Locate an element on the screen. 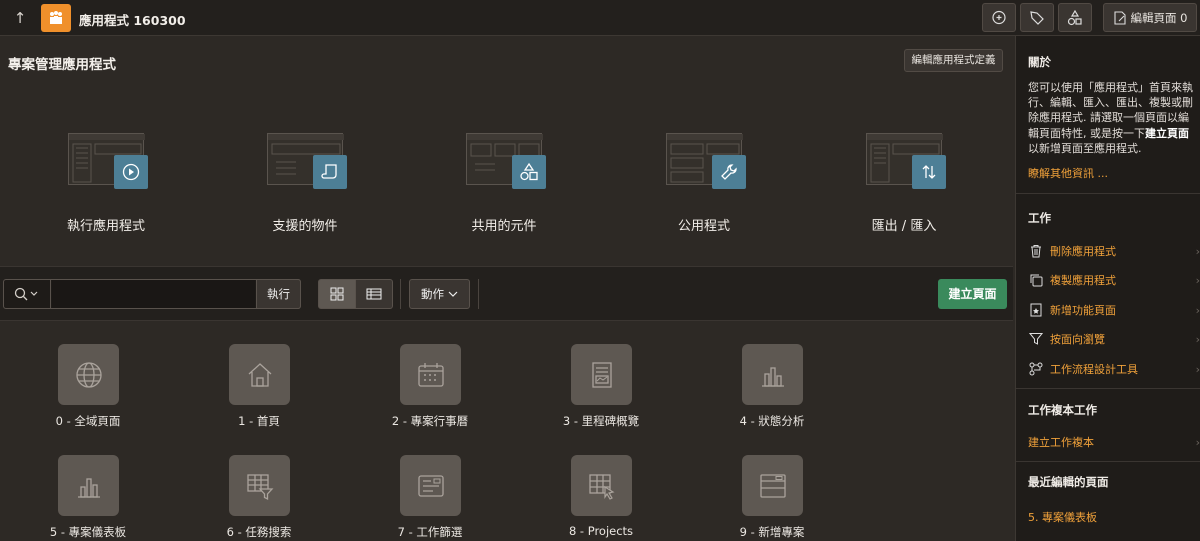 This screenshot has height=541, width=1200. page-tile: 0 - 全域頁面 is located at coordinates (88, 394).